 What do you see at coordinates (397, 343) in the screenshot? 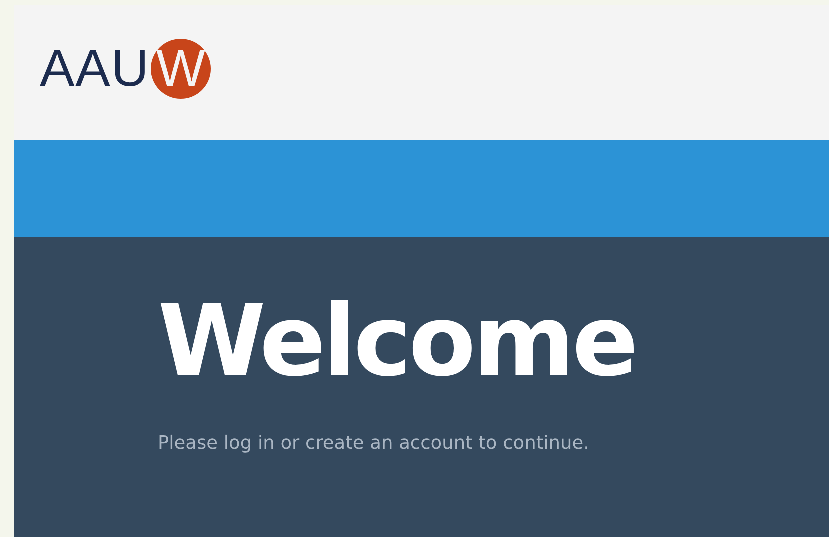
I see `welcome-heading: Welcome` at bounding box center [397, 343].